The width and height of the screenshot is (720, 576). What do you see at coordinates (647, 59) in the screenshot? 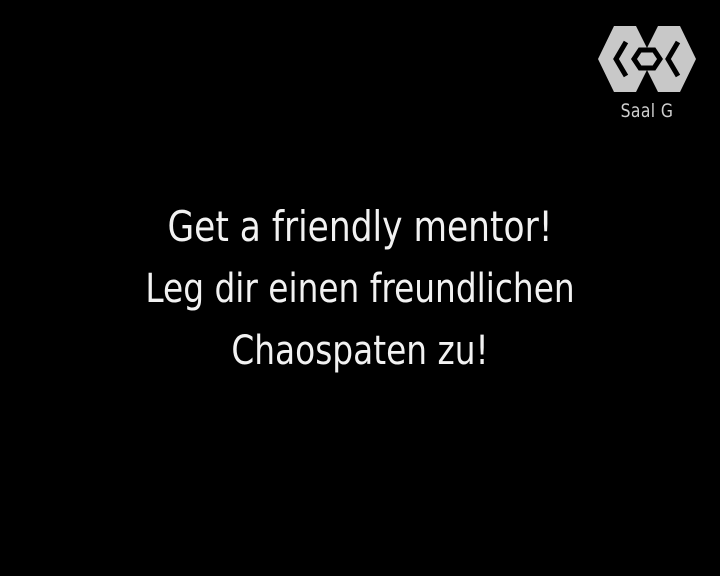
I see `conference-logo-icon` at bounding box center [647, 59].